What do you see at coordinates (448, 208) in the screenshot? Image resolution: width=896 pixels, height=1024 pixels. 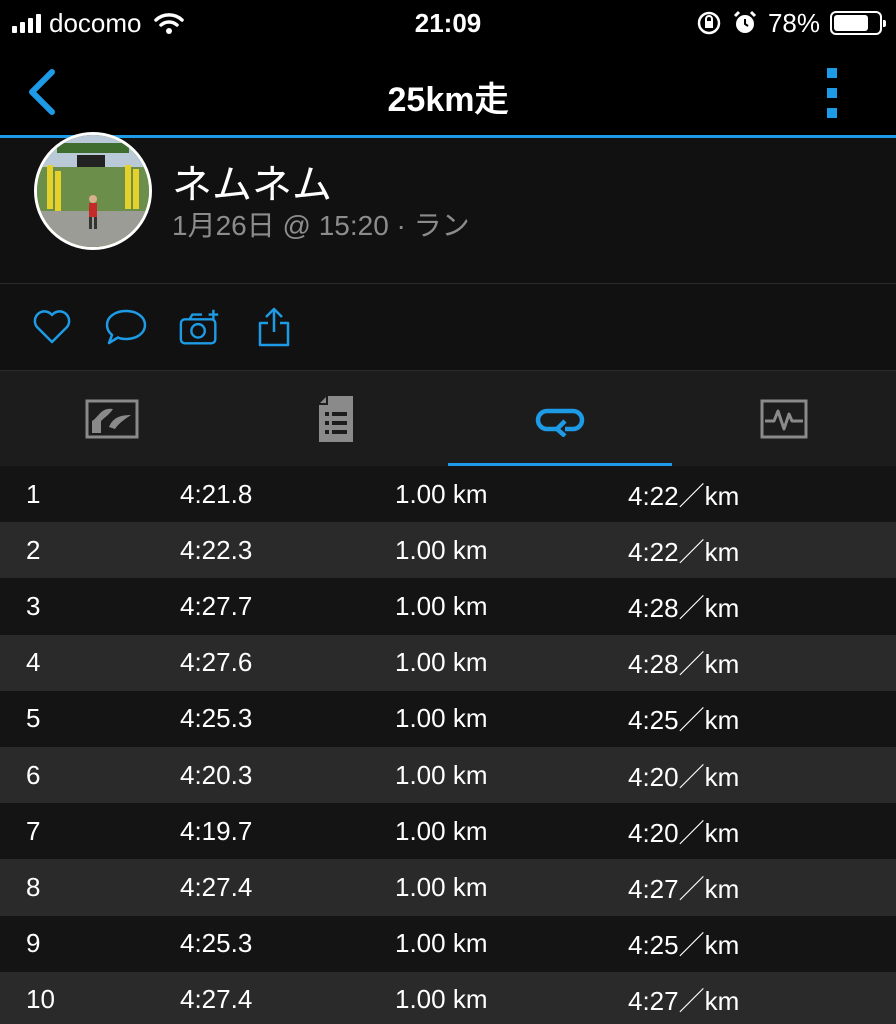 I see `activity-profile: ネムネム 1月26日 @ 15:20 · ラン` at bounding box center [448, 208].